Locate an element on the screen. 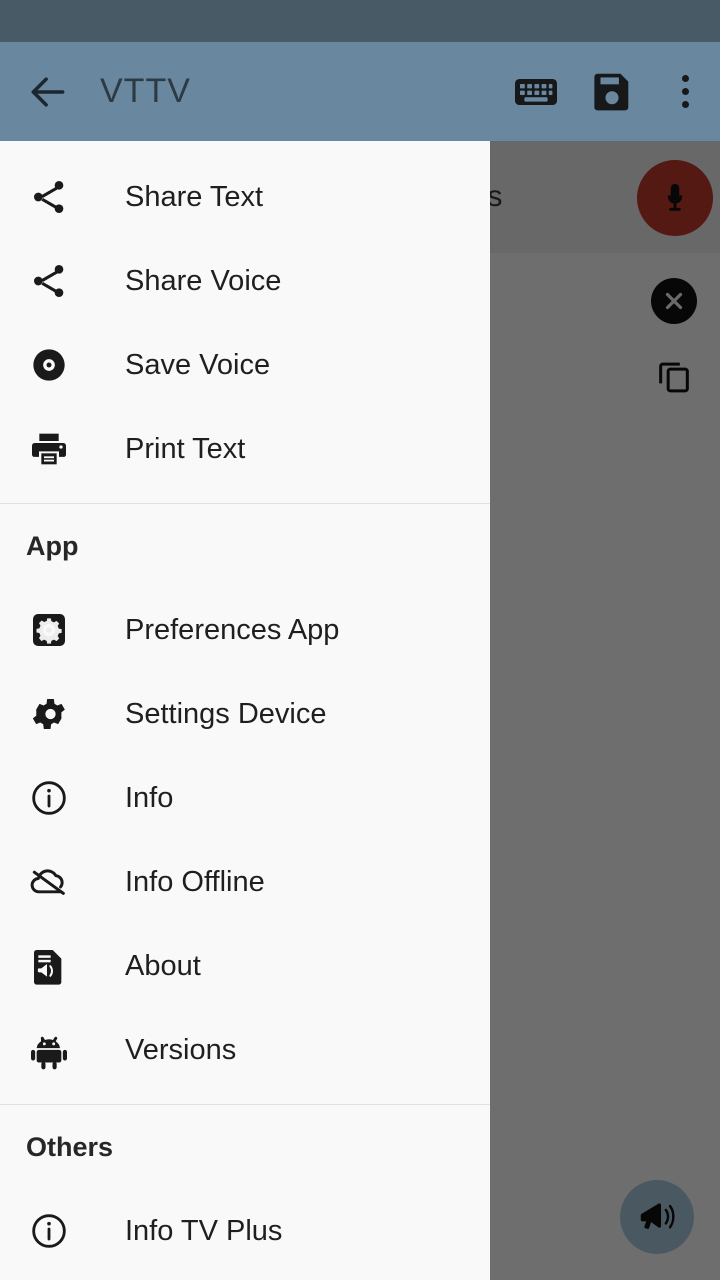 This screenshot has height=1280, width=720. drawer-item-label: Settings Device is located at coordinates (226, 713).